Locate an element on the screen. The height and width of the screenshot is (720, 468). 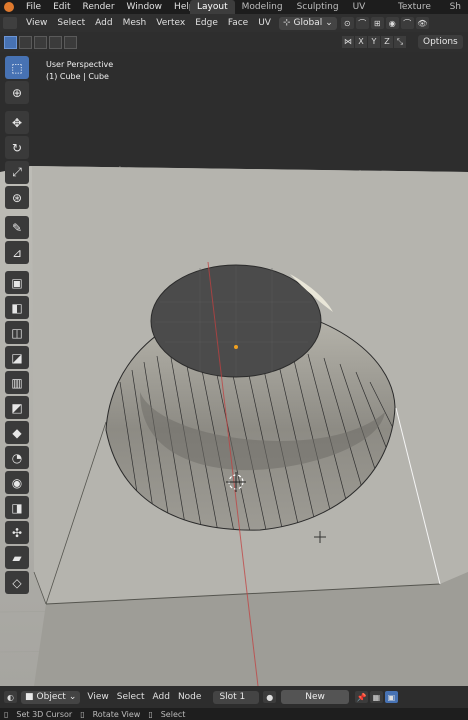
new-label: New is located at coordinates (315, 697).